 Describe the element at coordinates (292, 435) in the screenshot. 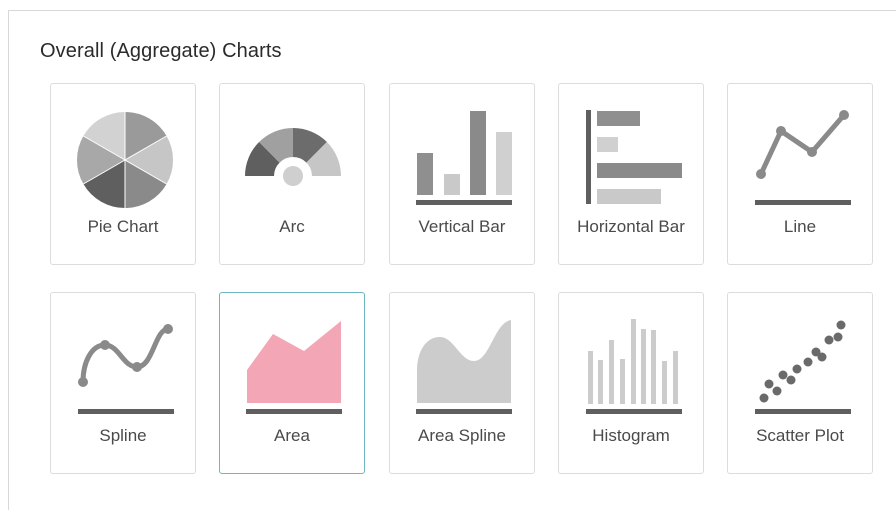

I see `tile-label: Area` at that location.